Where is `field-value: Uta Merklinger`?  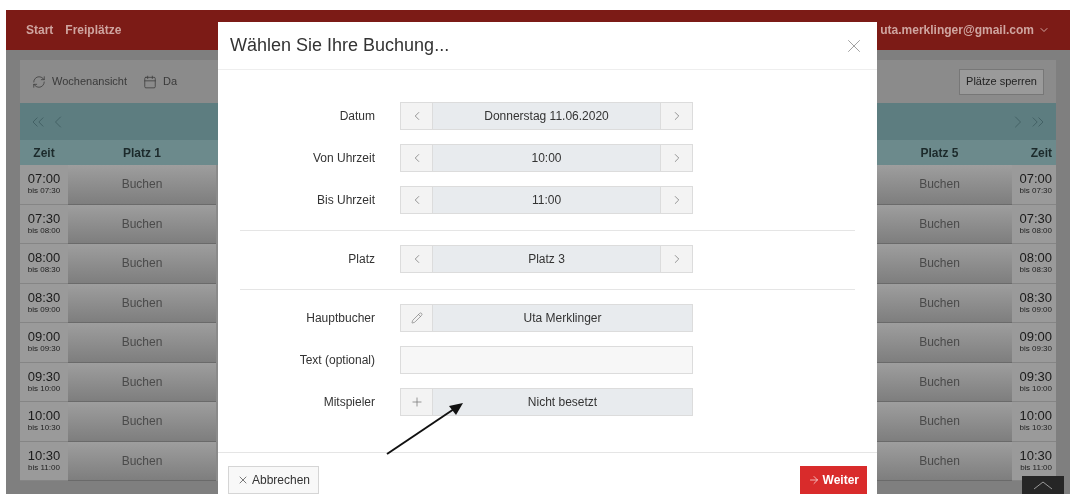 field-value: Uta Merklinger is located at coordinates (562, 318).